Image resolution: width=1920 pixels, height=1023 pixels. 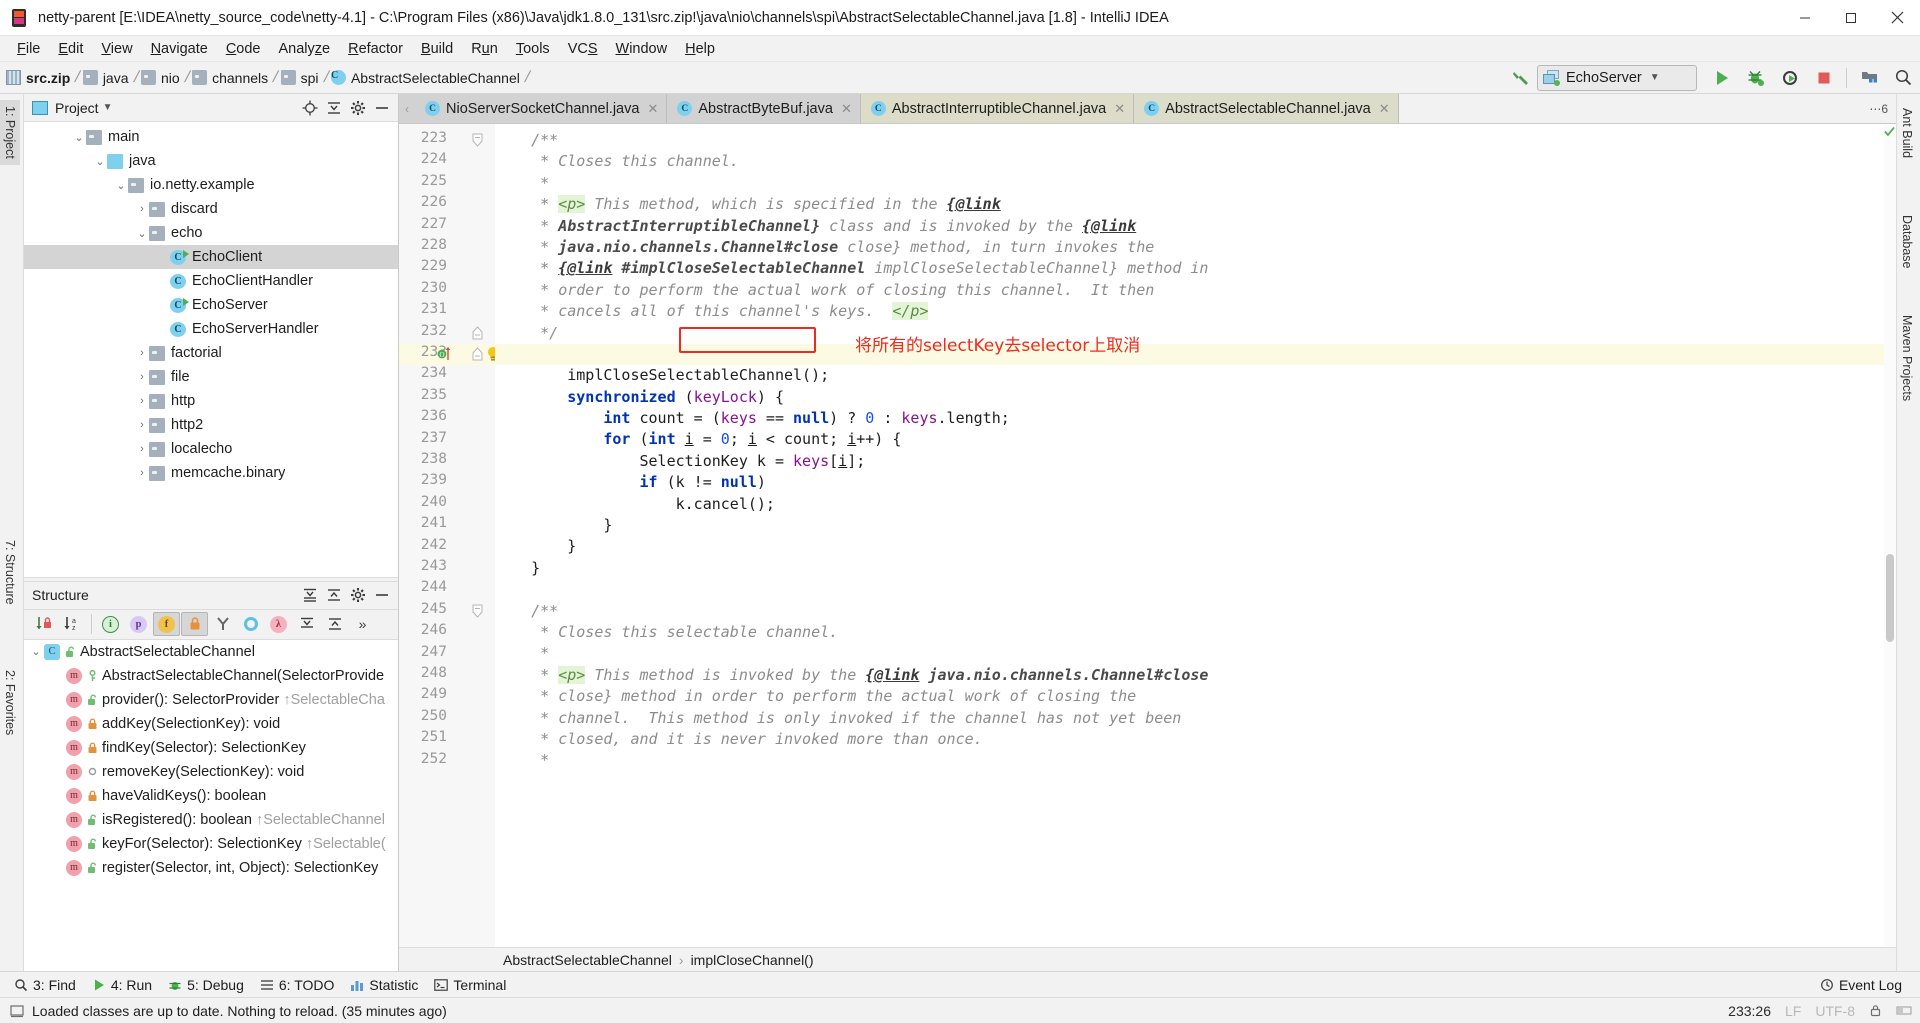 I want to click on breadcrumb-item-java: java, so click(x=105, y=78).